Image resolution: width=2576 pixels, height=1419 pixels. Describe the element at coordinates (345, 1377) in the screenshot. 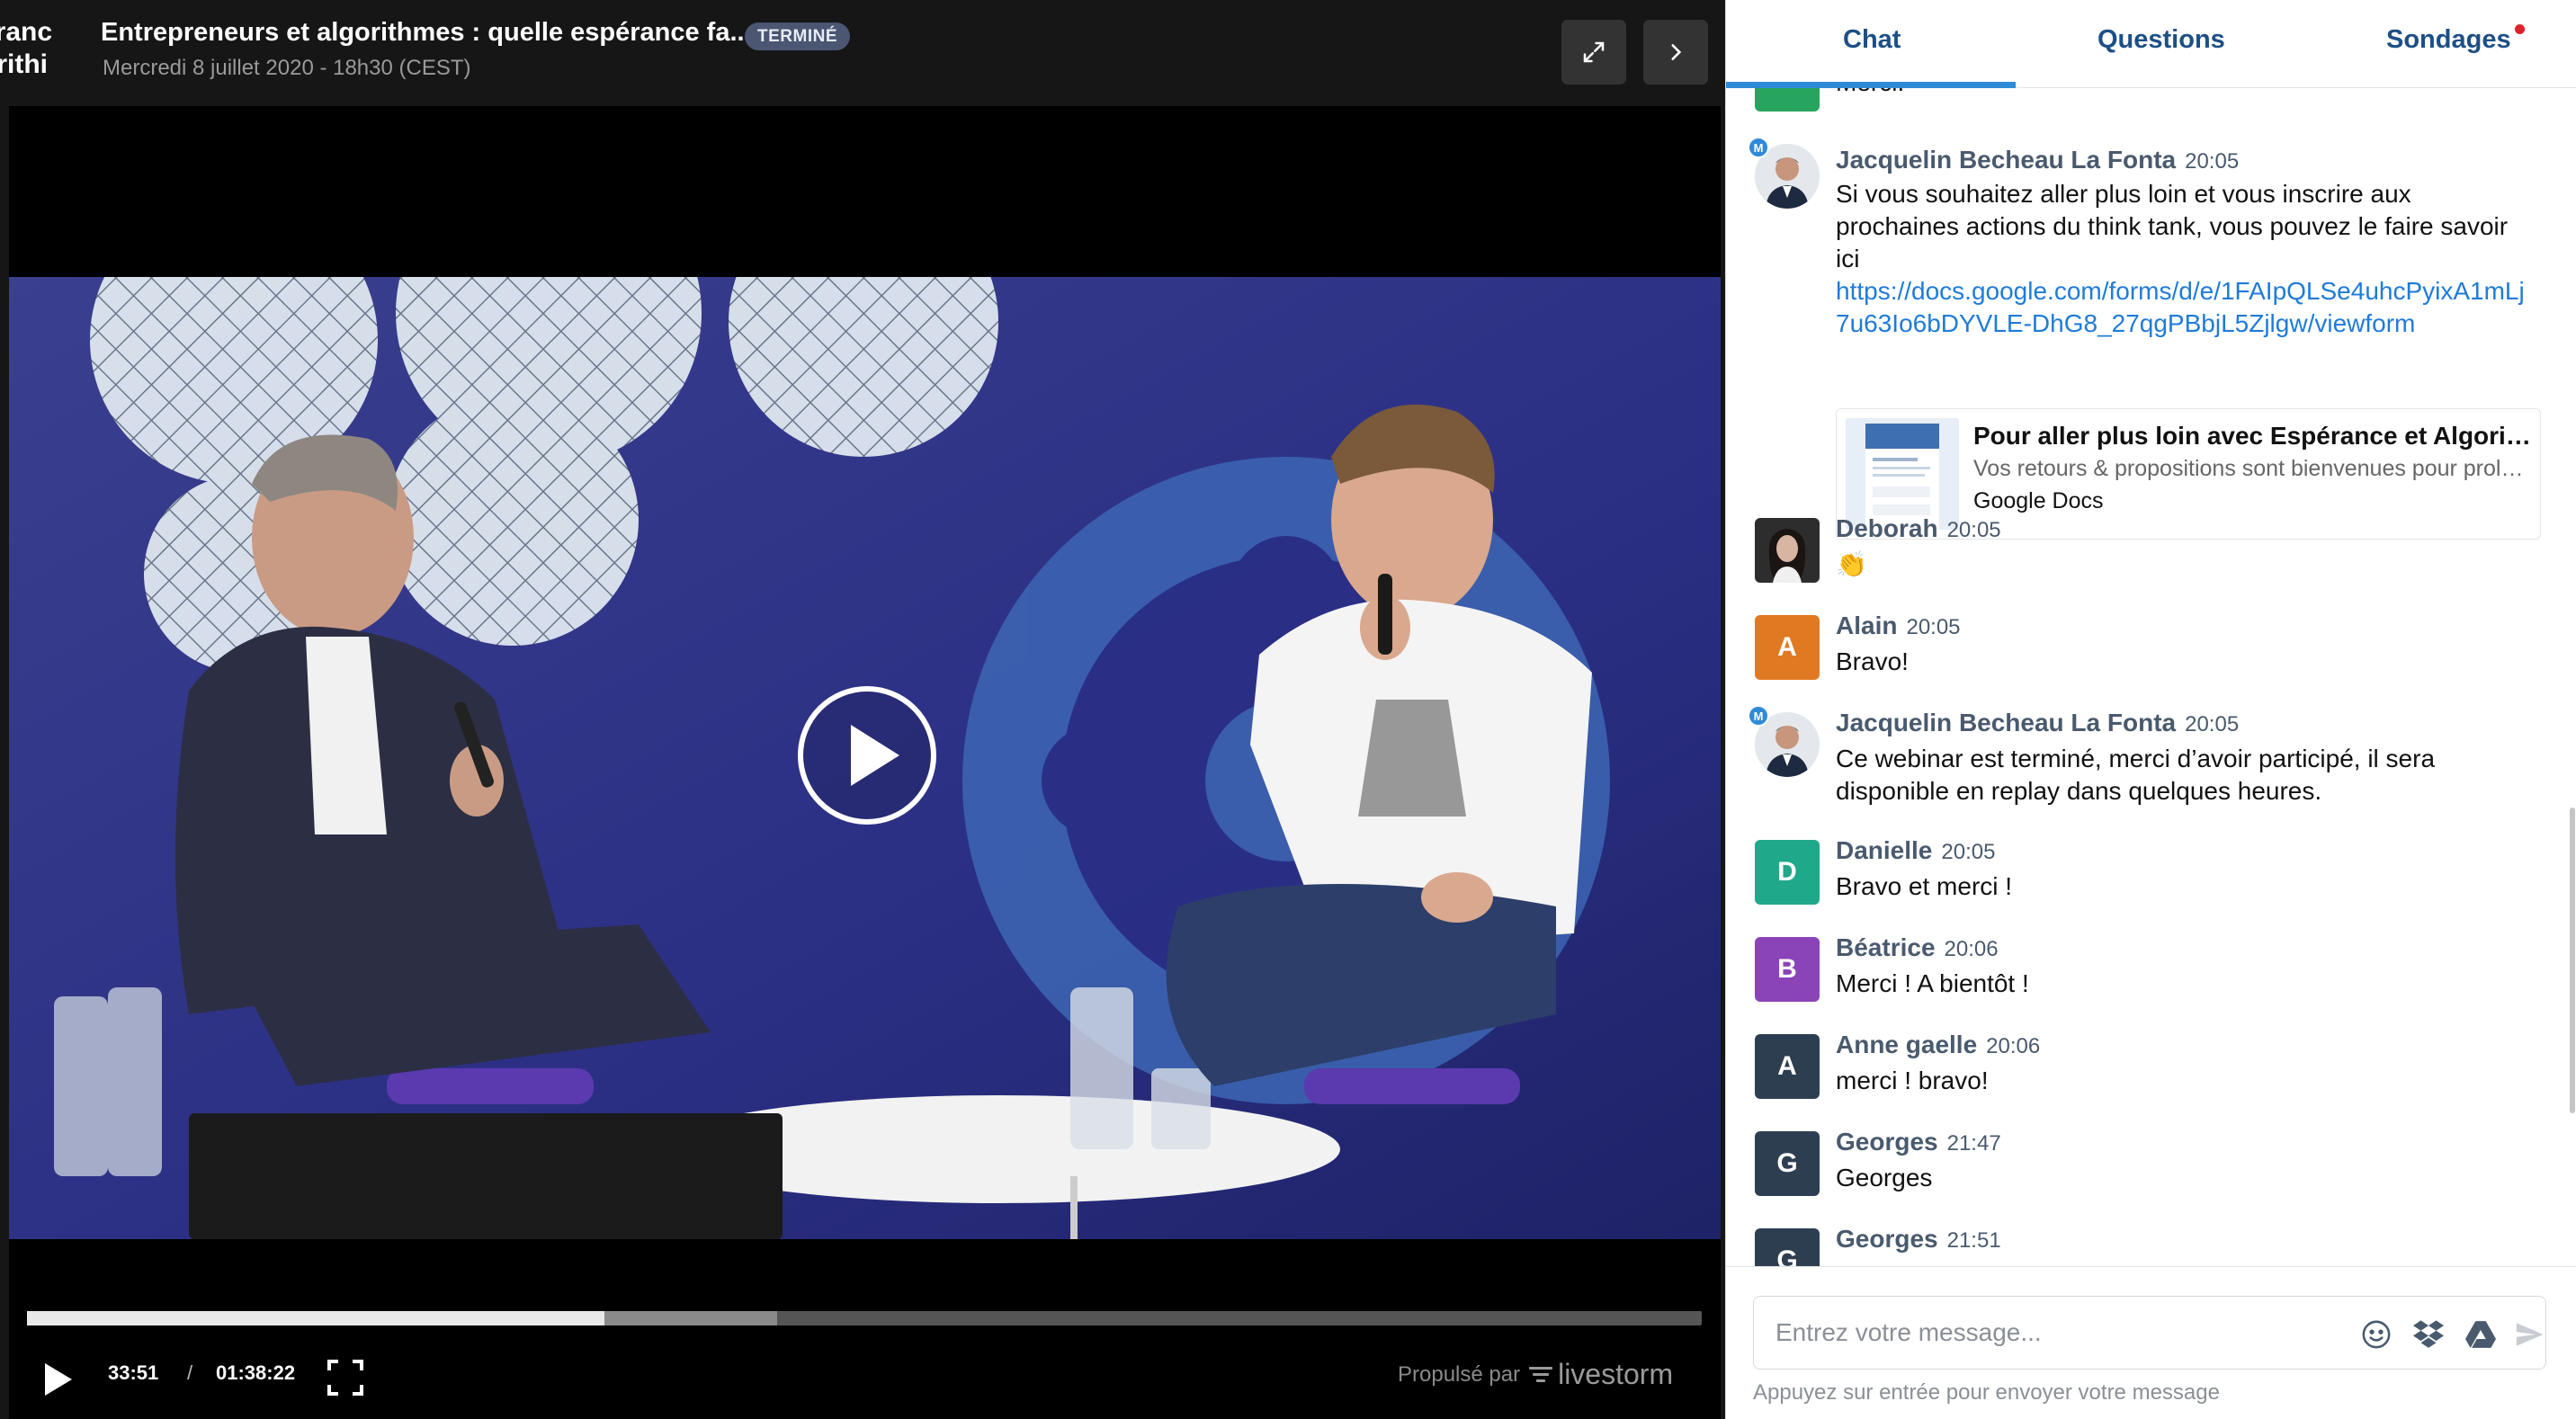

I see `fullscreen-icon` at that location.